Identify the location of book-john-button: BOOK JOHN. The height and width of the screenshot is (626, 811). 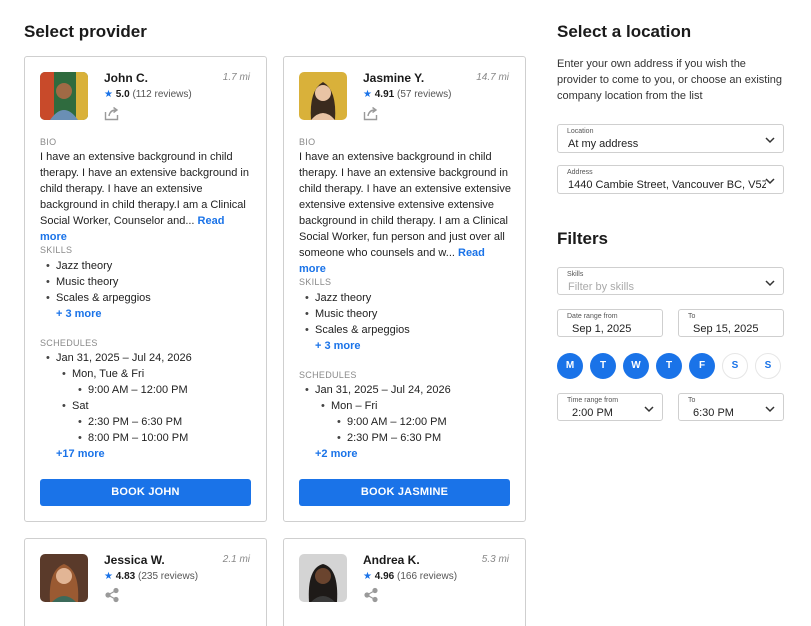
(145, 492).